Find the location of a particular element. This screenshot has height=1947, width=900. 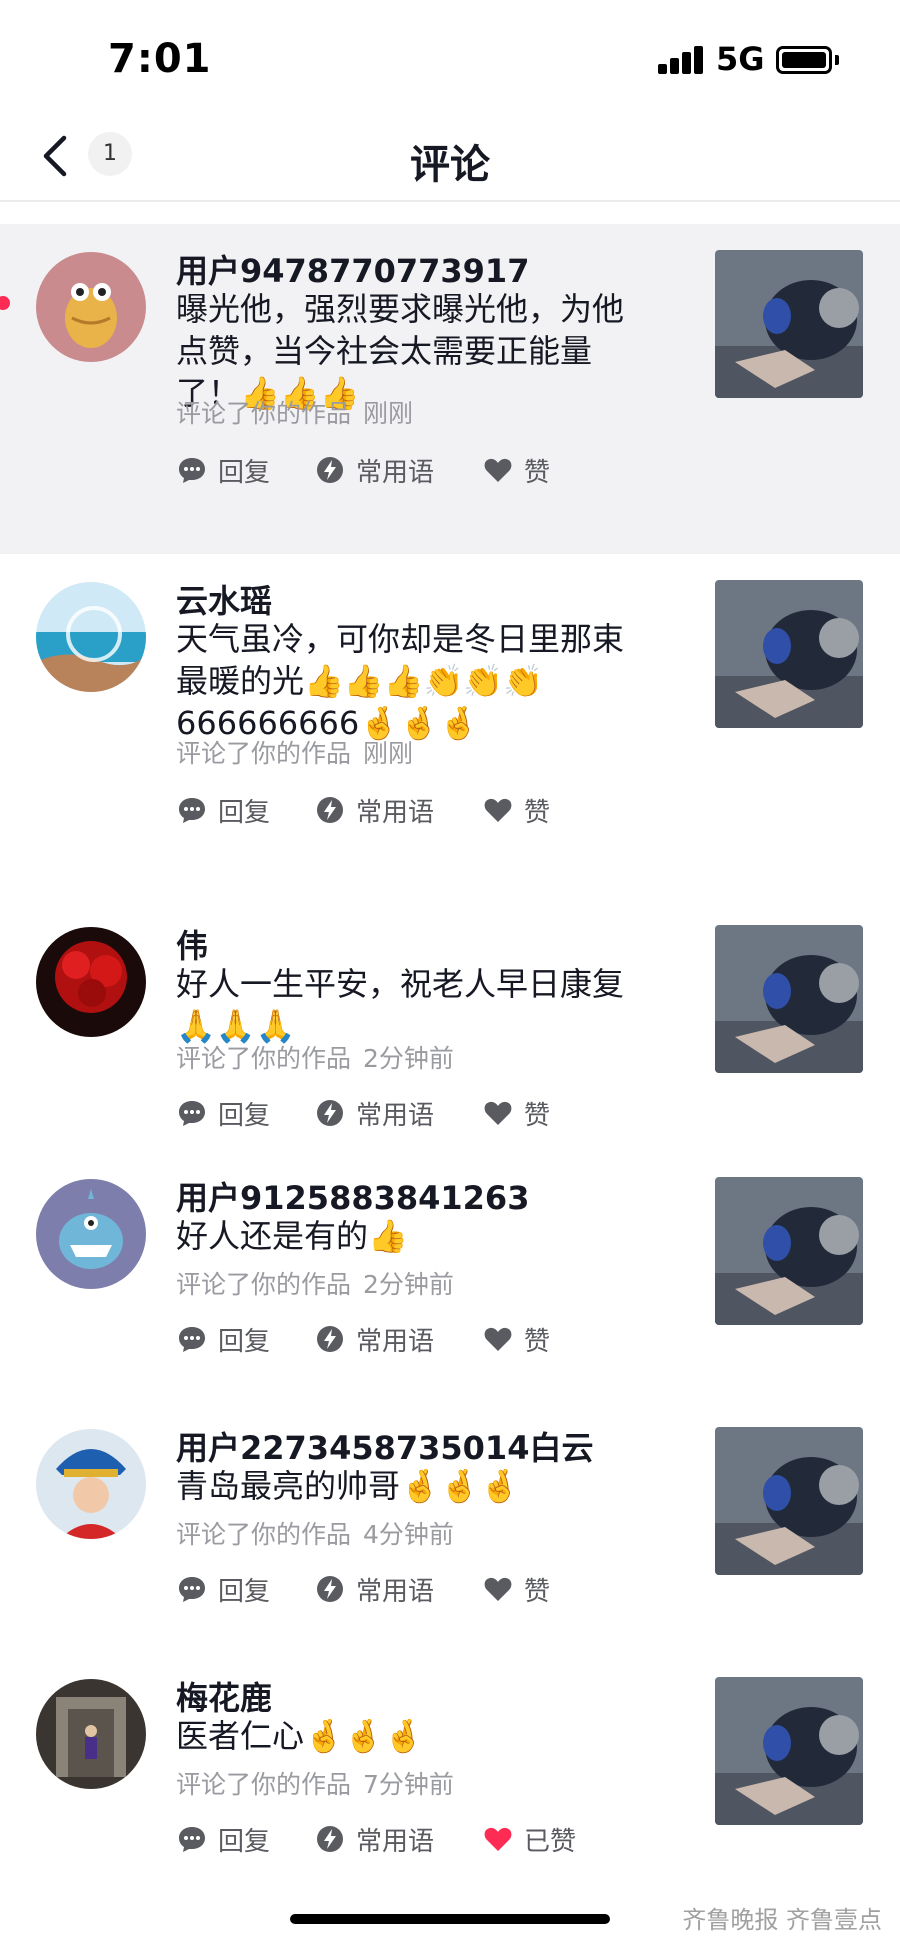

comment-username: 梅花鹿 is located at coordinates (224, 1696).